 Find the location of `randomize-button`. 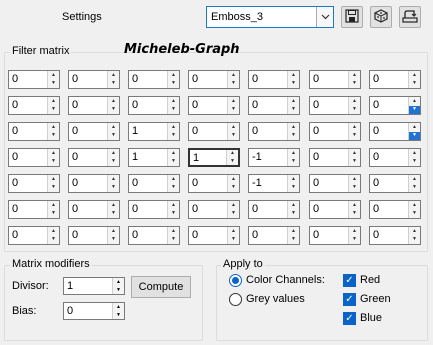

randomize-button is located at coordinates (381, 17).